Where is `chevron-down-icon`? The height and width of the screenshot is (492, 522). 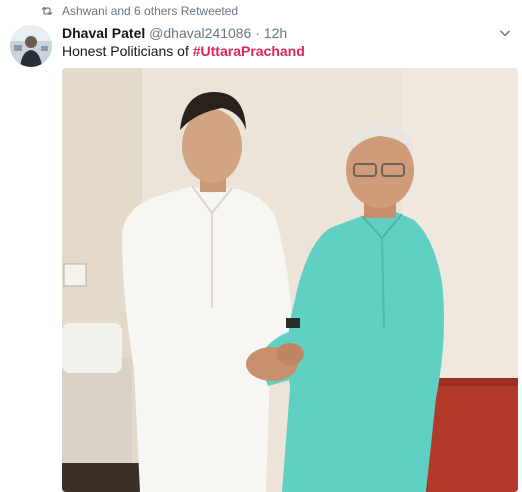
chevron-down-icon is located at coordinates (505, 33).